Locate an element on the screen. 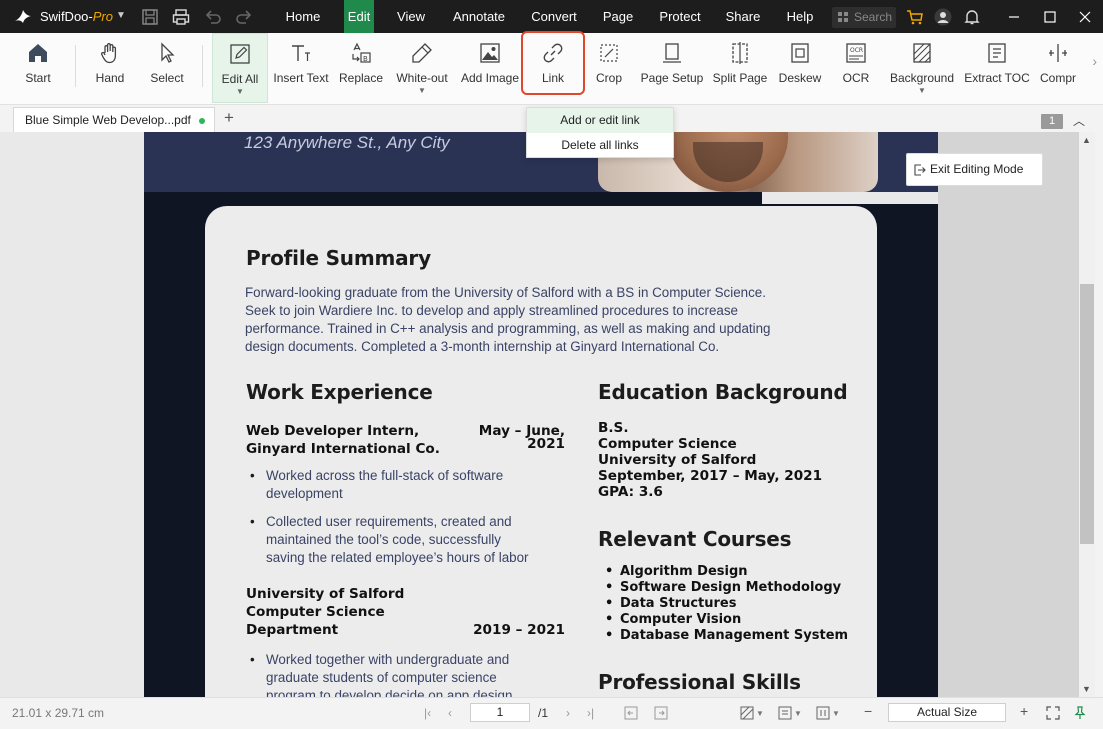  ribbon-scroll-right-icon: › is located at coordinates (1094, 61).